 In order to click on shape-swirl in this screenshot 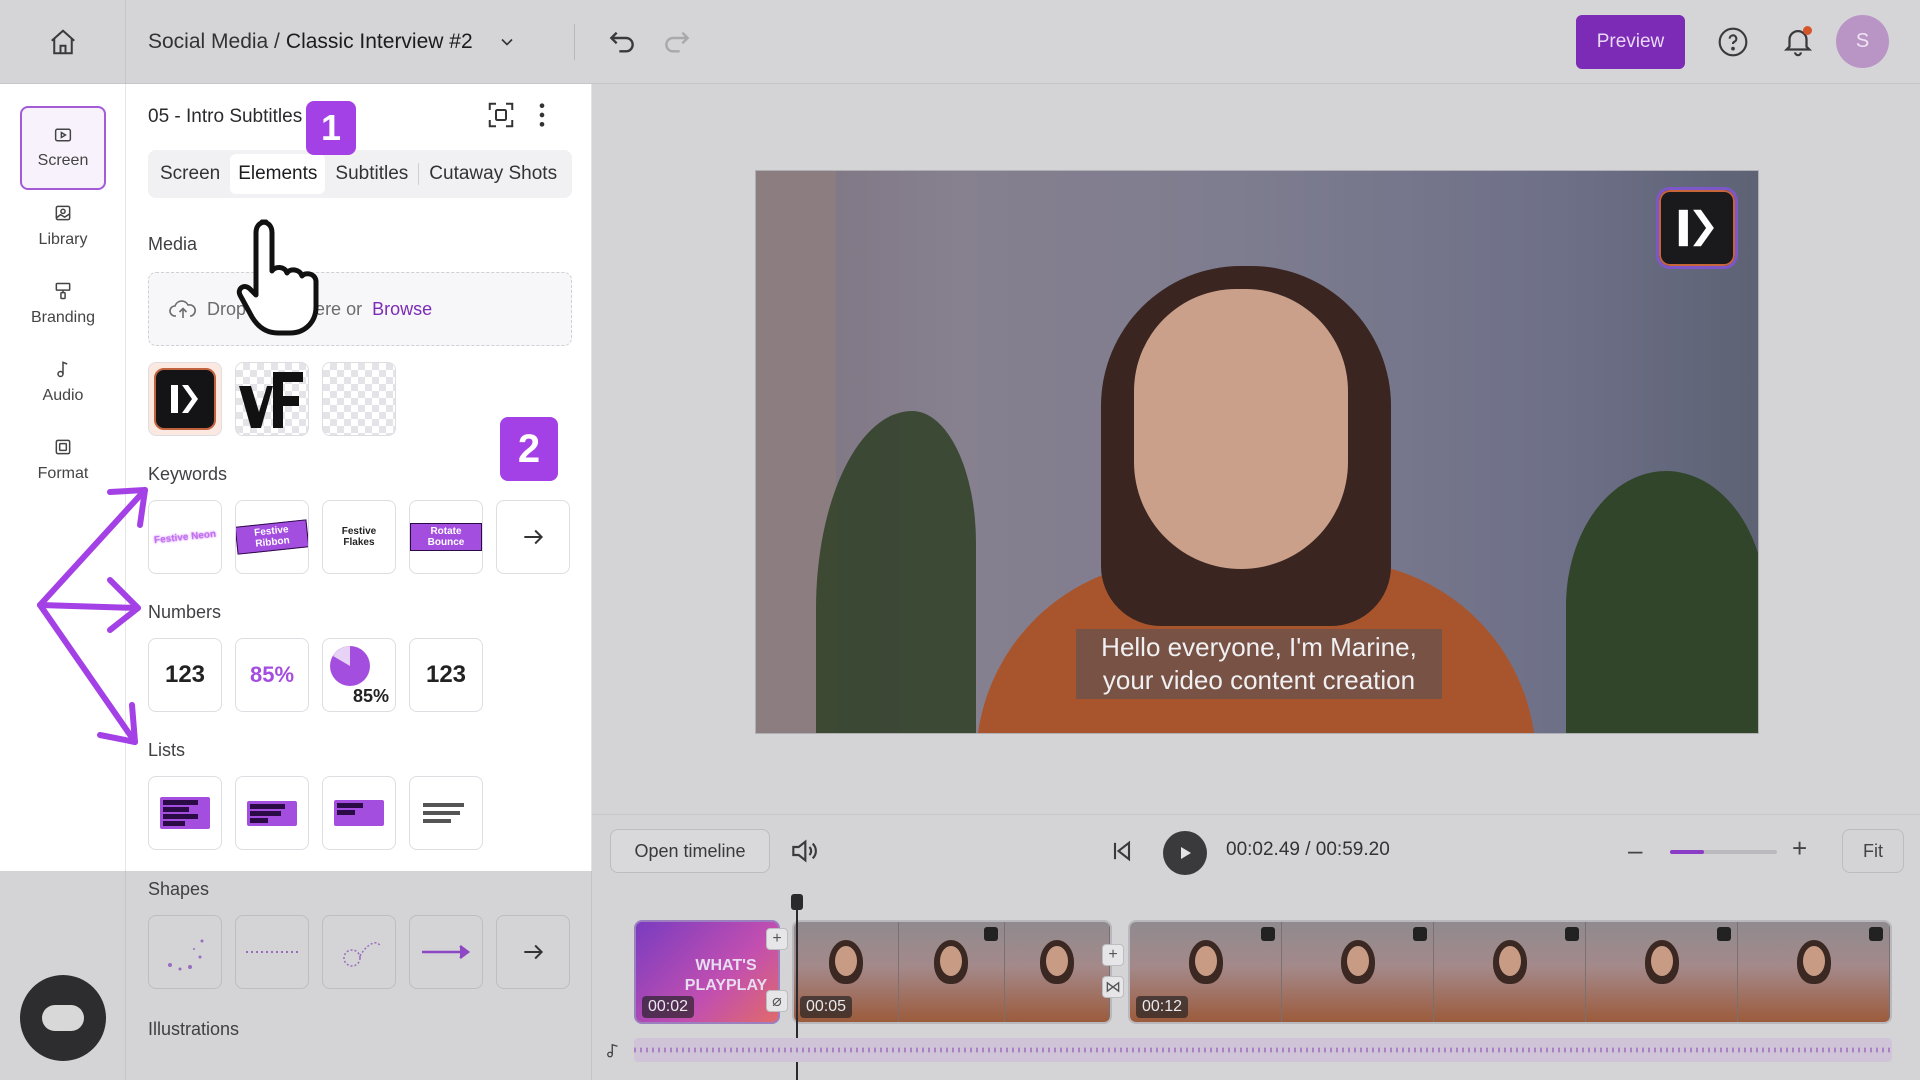, I will do `click(359, 952)`.